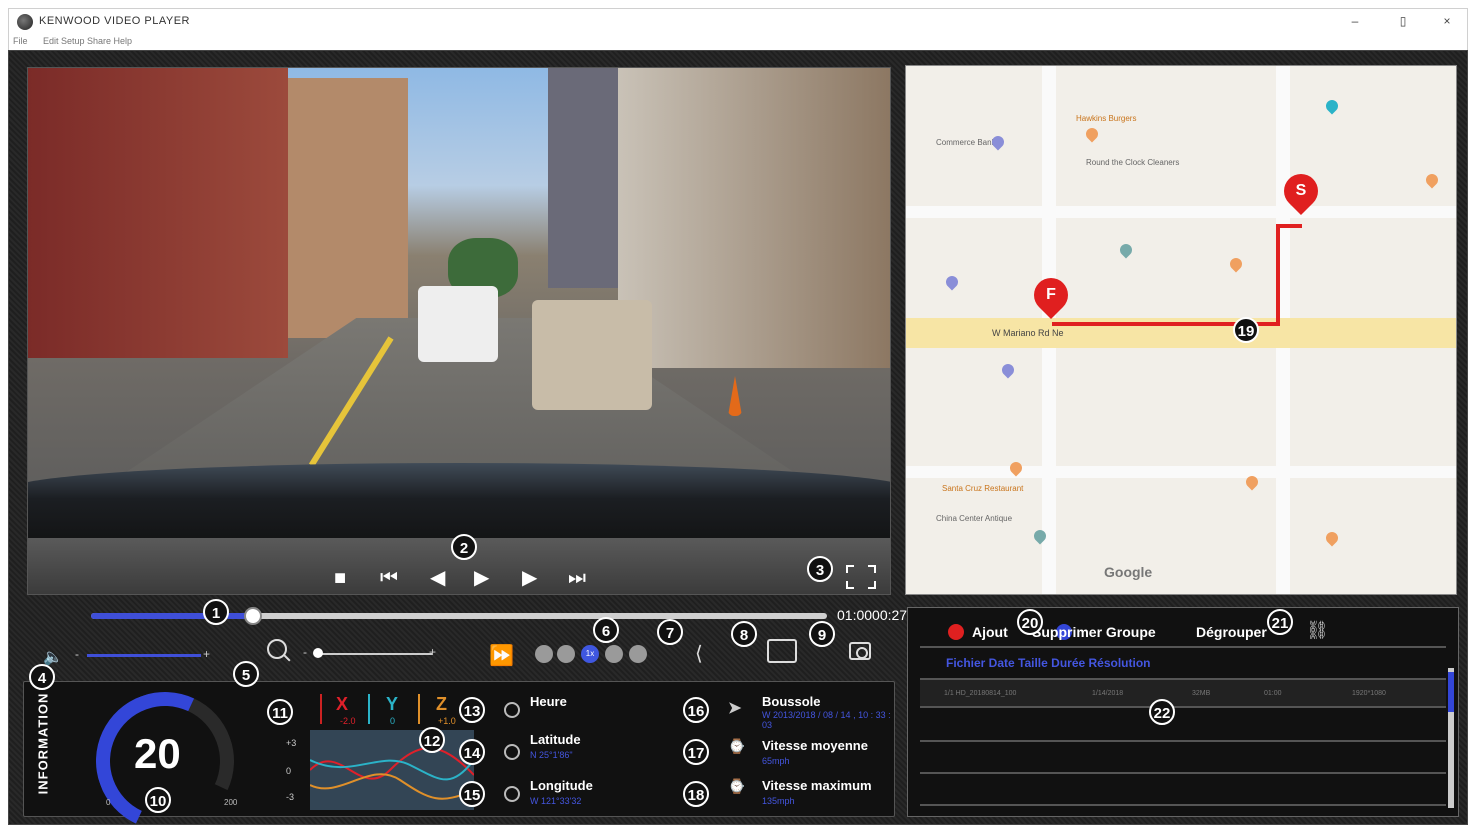 Image resolution: width=1473 pixels, height=829 pixels. What do you see at coordinates (592, 355) in the screenshot?
I see `beige-car` at bounding box center [592, 355].